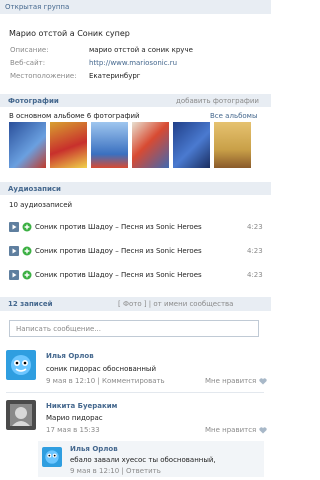  I want to click on info-label-description: Описание:, so click(29, 50).